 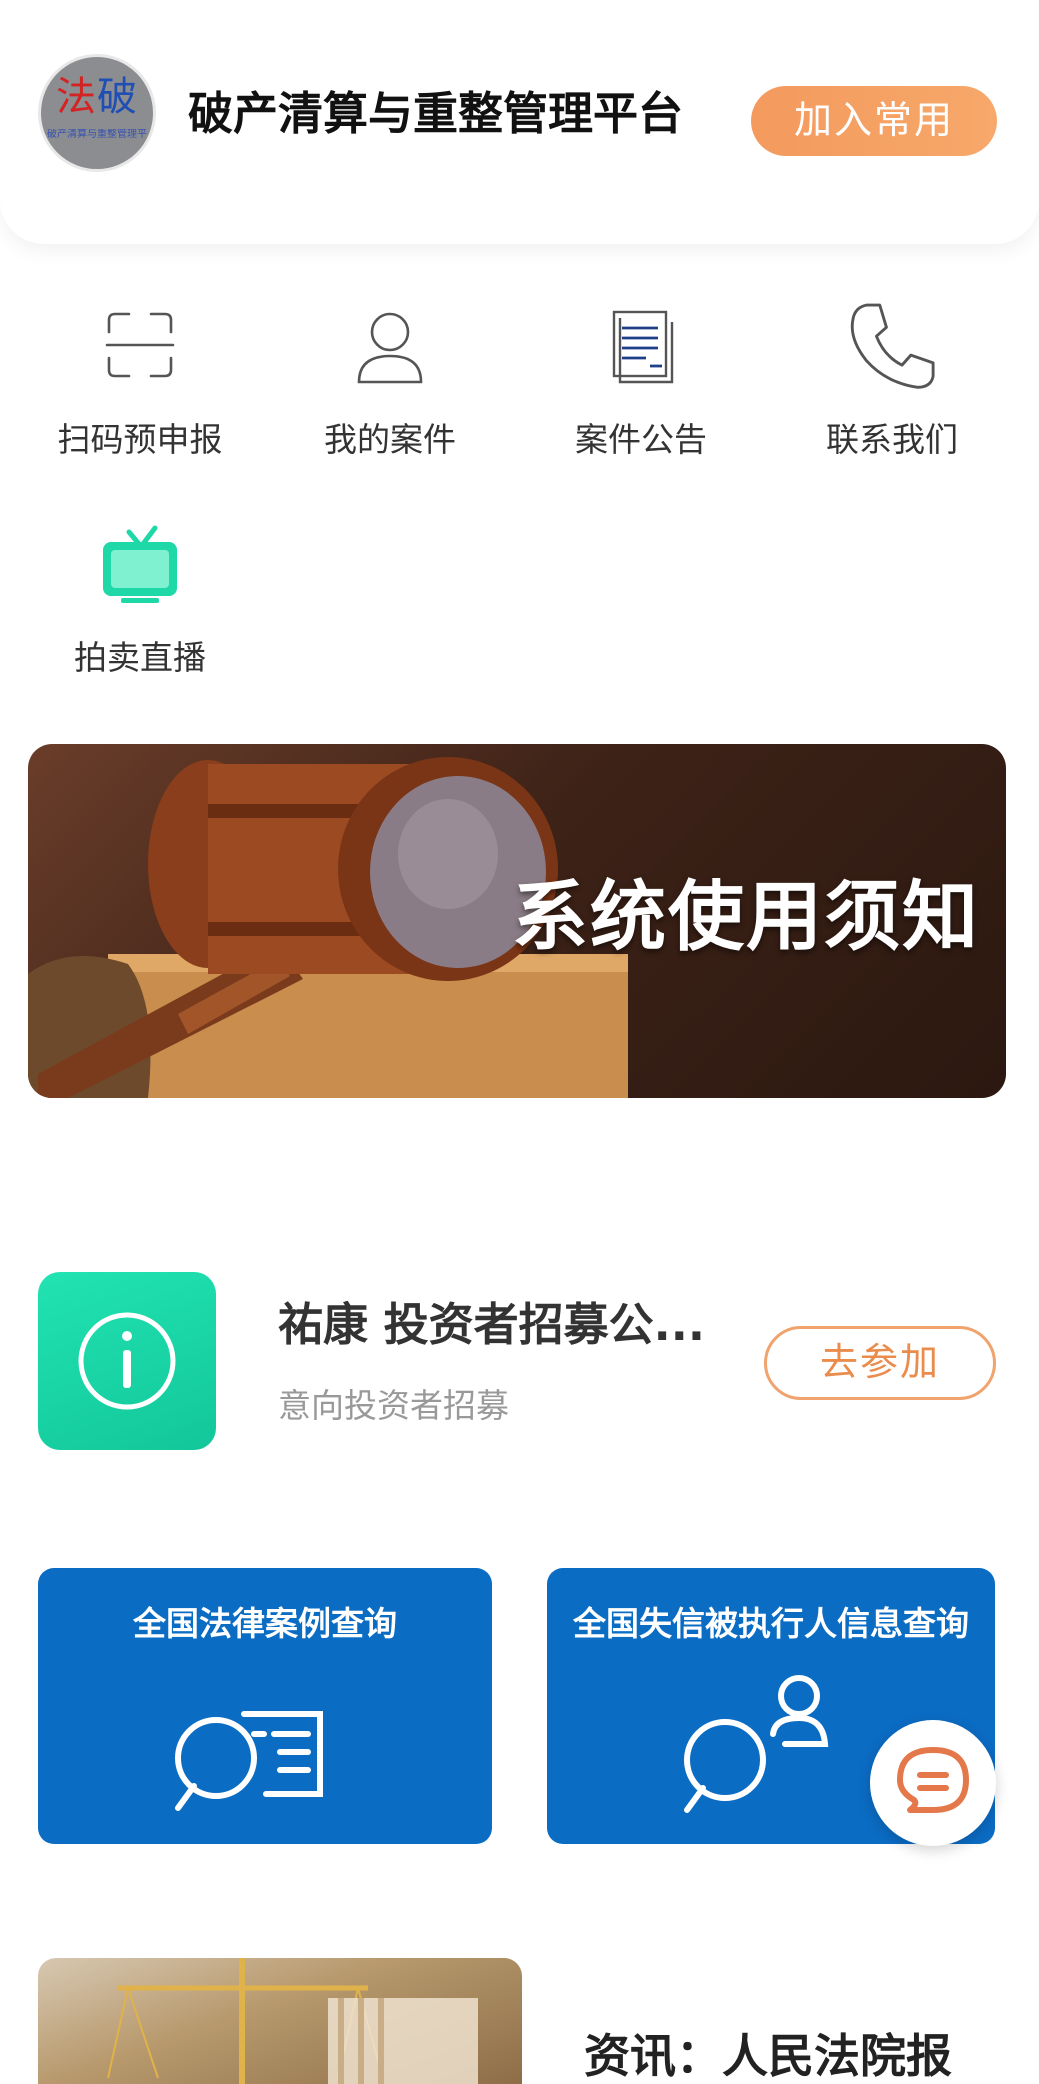 What do you see at coordinates (892, 439) in the screenshot?
I see `quick-action-label: 联系我们` at bounding box center [892, 439].